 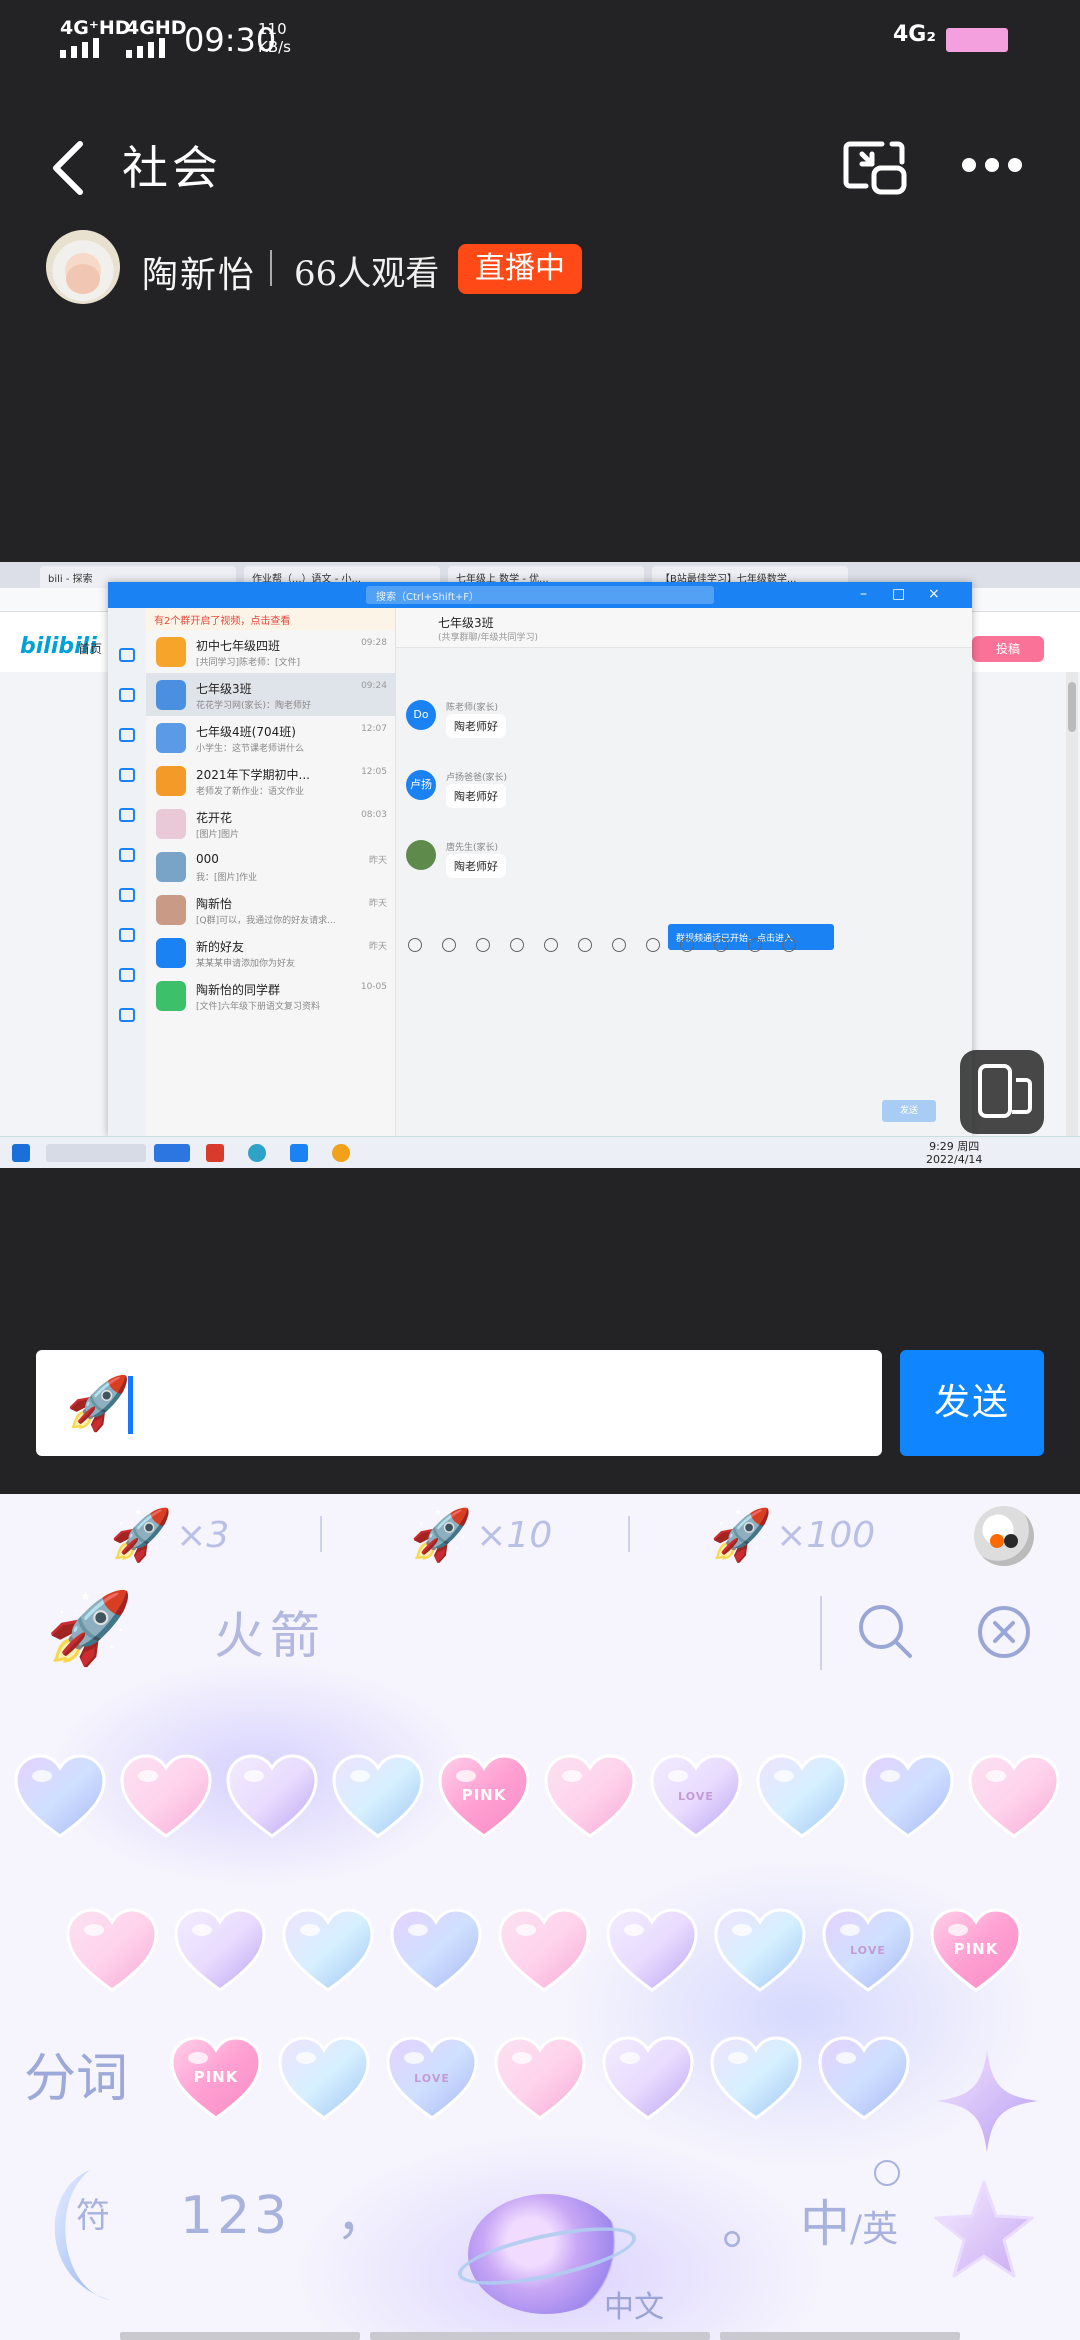 I want to click on period-key: 。, so click(x=748, y=2221).